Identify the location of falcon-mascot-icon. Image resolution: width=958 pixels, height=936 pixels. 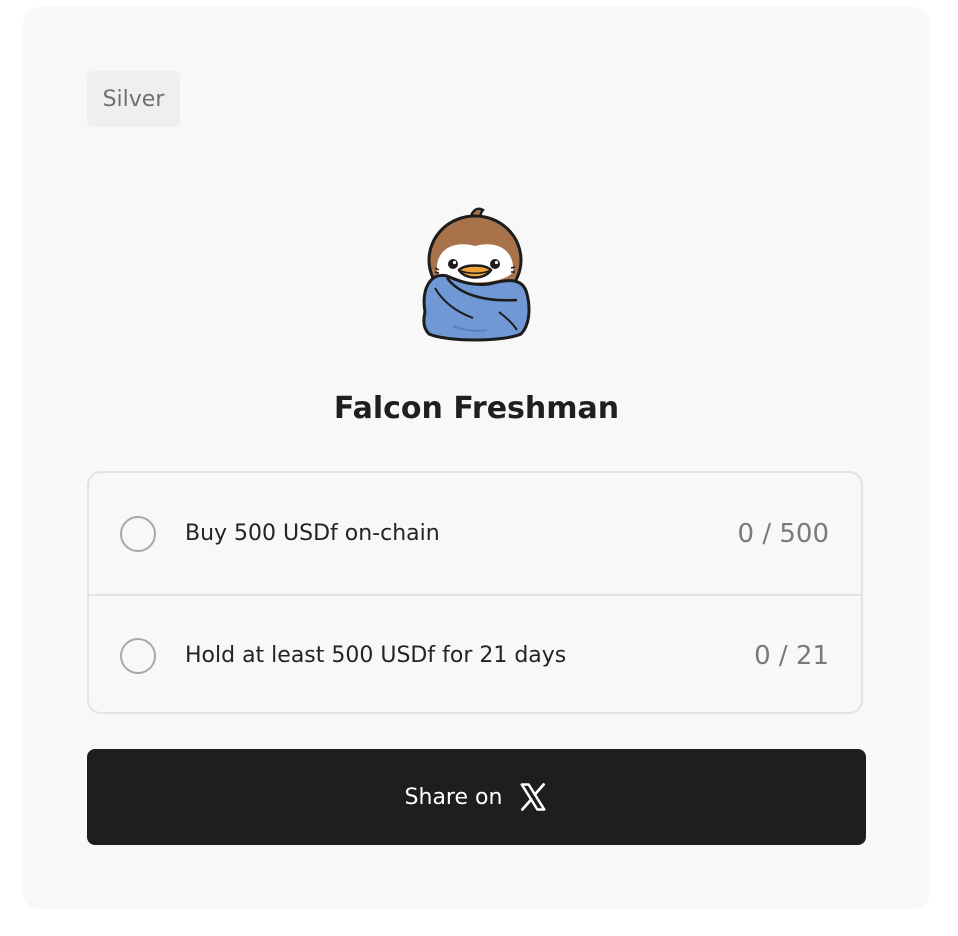
(476, 274).